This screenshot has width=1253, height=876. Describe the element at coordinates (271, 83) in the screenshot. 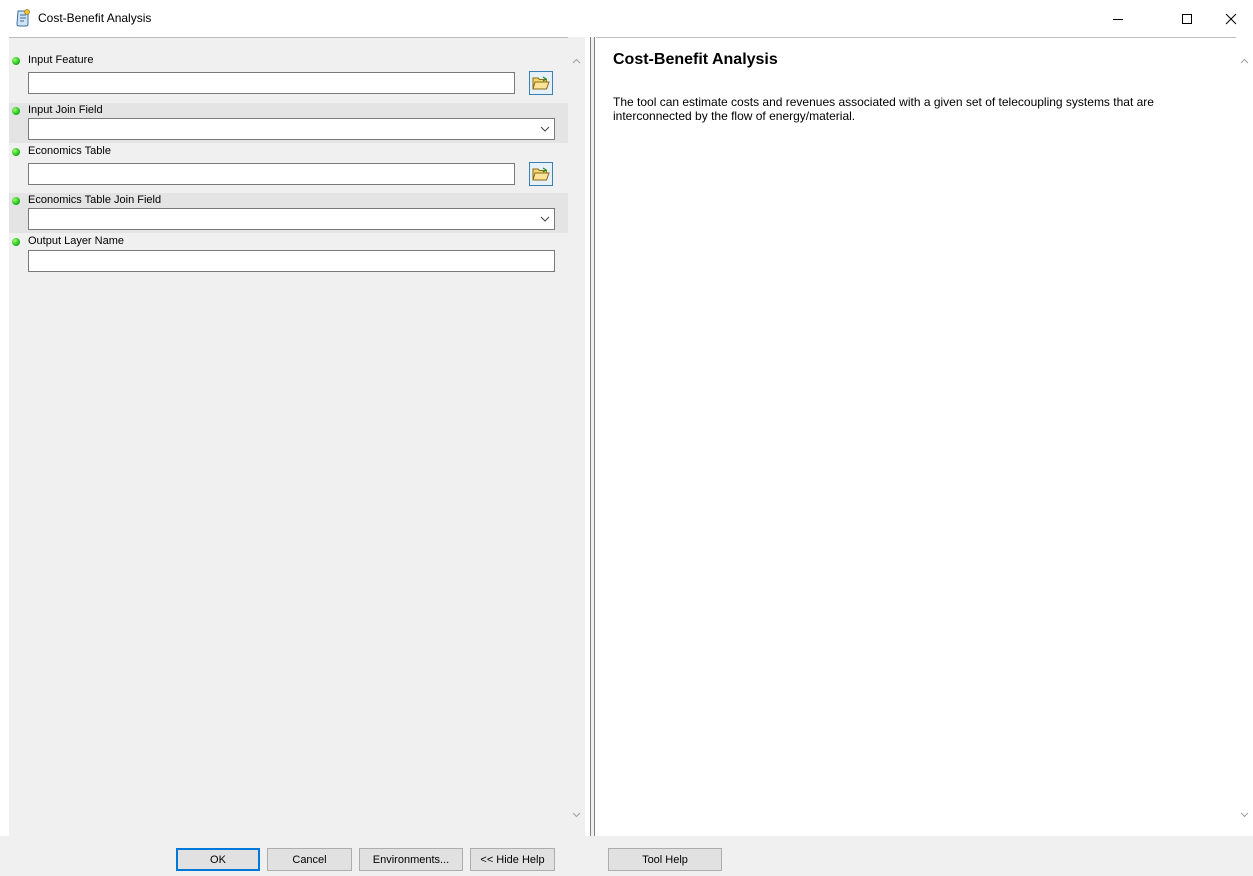

I see `input-feature-field` at that location.